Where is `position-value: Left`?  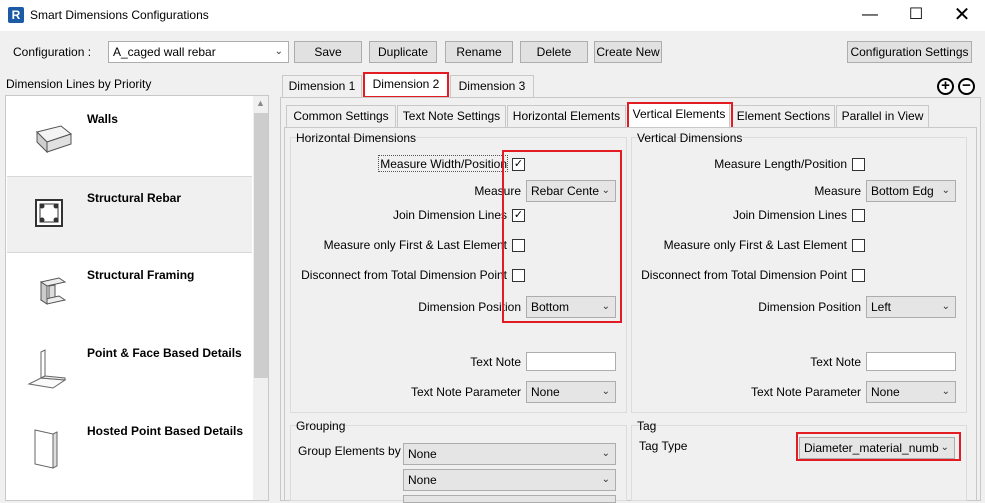 position-value: Left is located at coordinates (881, 307).